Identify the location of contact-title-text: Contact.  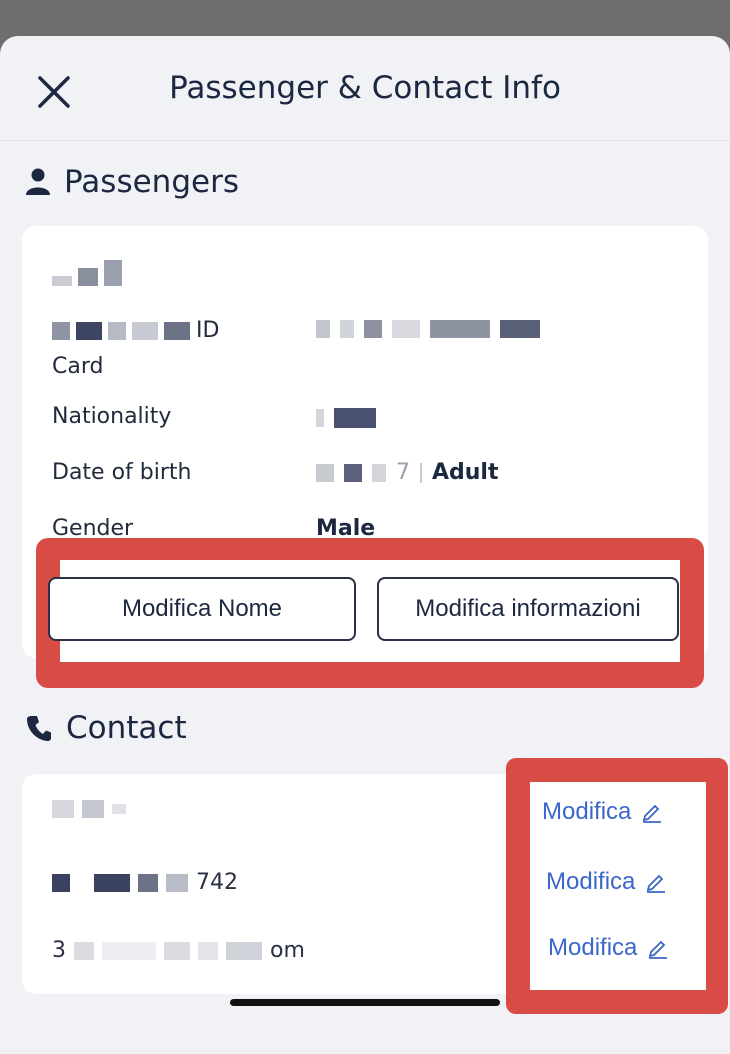
(126, 728).